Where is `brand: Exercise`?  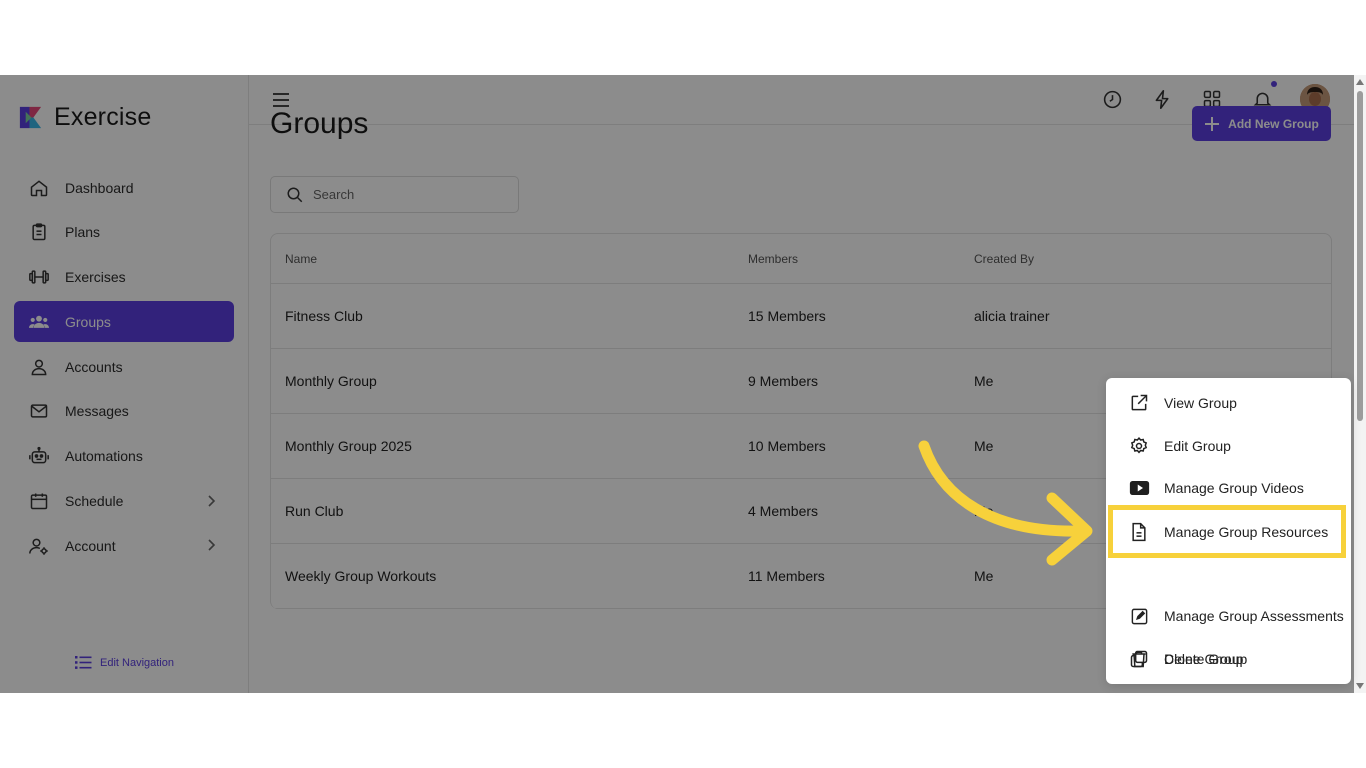 brand: Exercise is located at coordinates (84, 117).